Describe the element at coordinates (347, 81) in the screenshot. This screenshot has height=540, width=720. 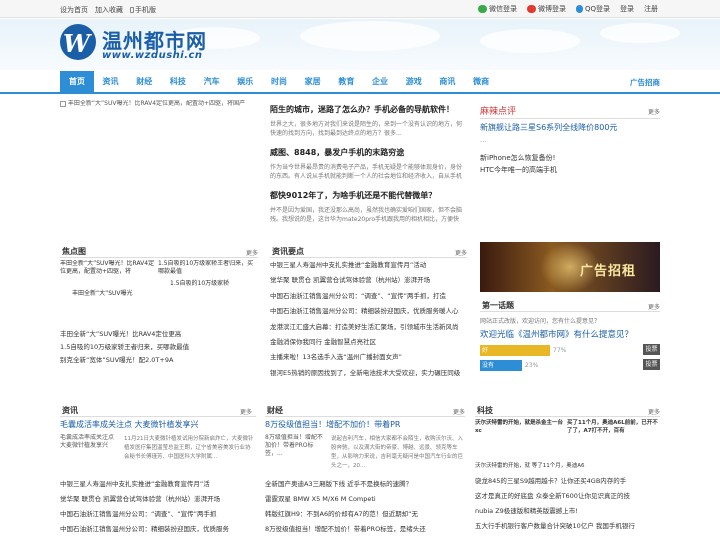
I see `nav-item: 教育` at that location.